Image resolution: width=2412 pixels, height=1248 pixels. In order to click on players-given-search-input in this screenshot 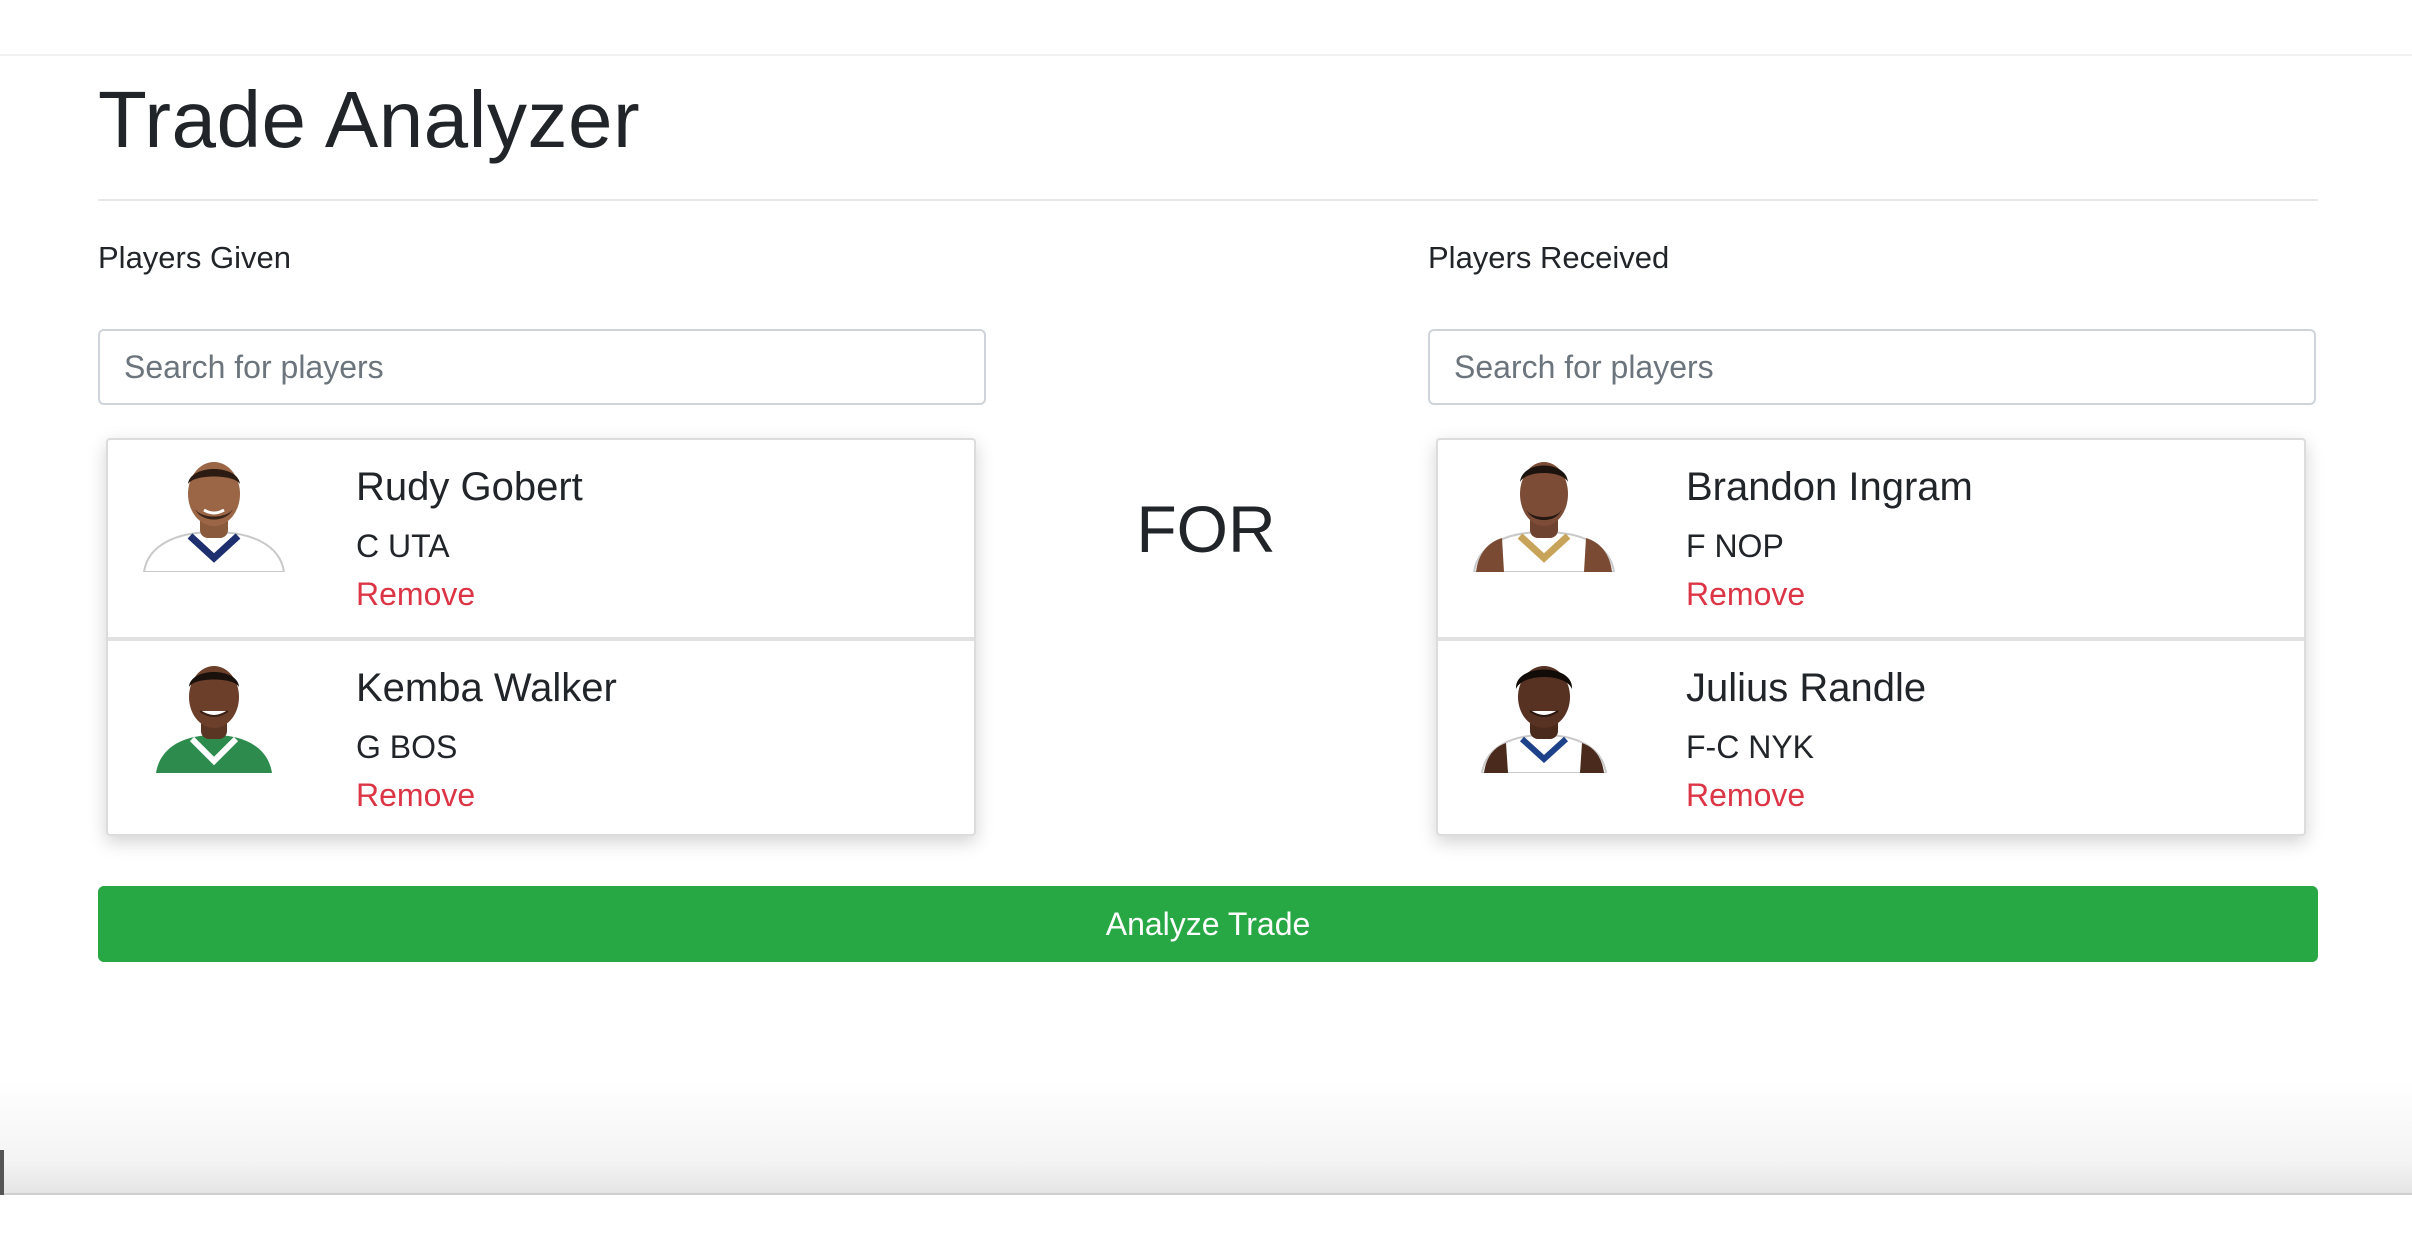, I will do `click(542, 367)`.